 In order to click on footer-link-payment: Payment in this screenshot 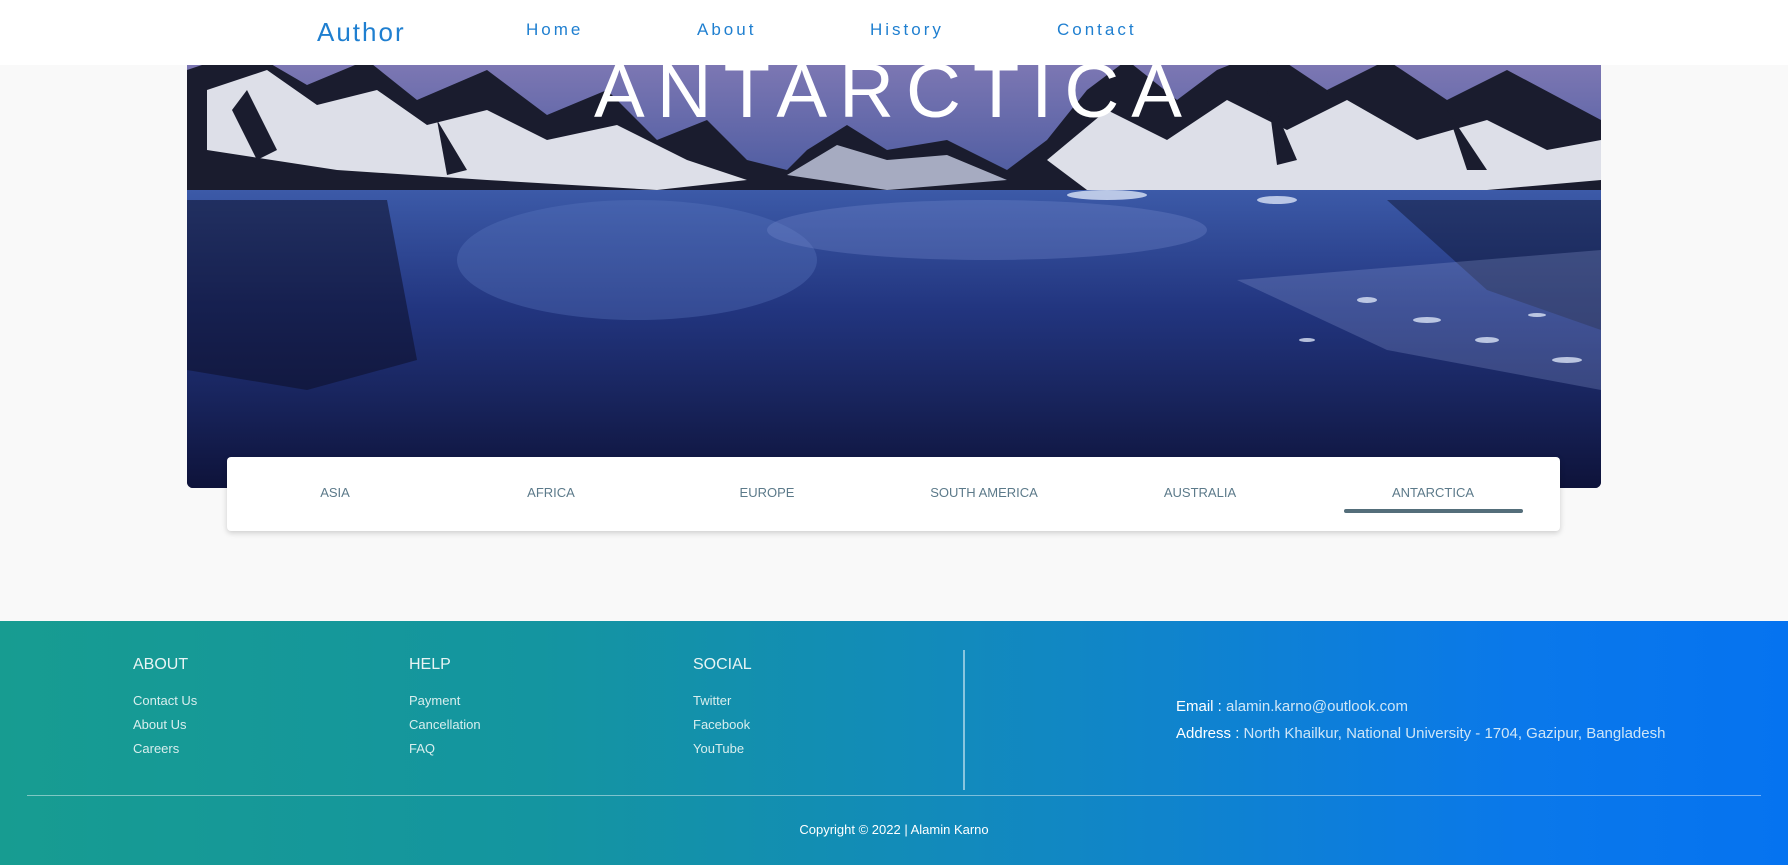, I will do `click(434, 700)`.